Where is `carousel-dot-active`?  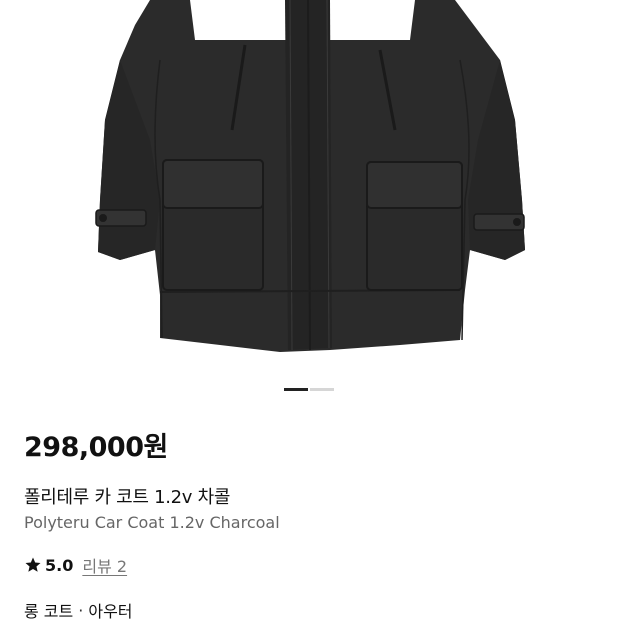
carousel-dot-active is located at coordinates (296, 389).